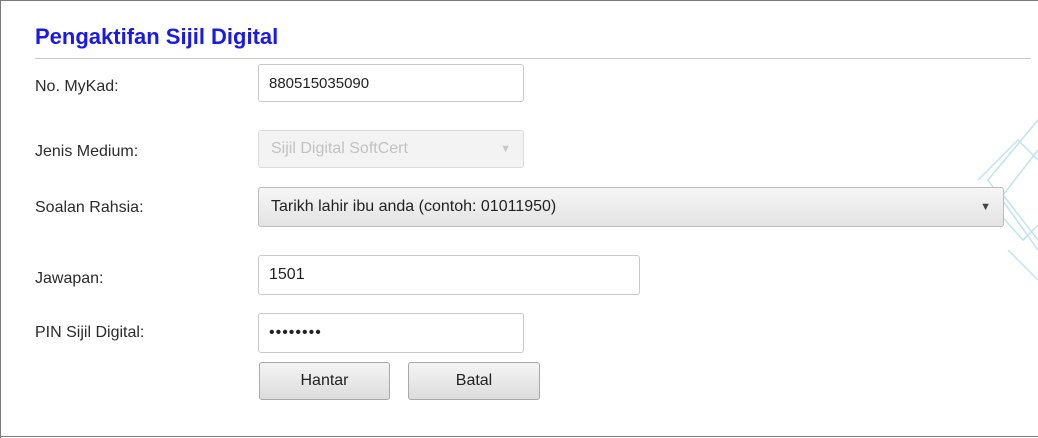  What do you see at coordinates (87, 151) in the screenshot?
I see `medium-label: Jenis Medium:` at bounding box center [87, 151].